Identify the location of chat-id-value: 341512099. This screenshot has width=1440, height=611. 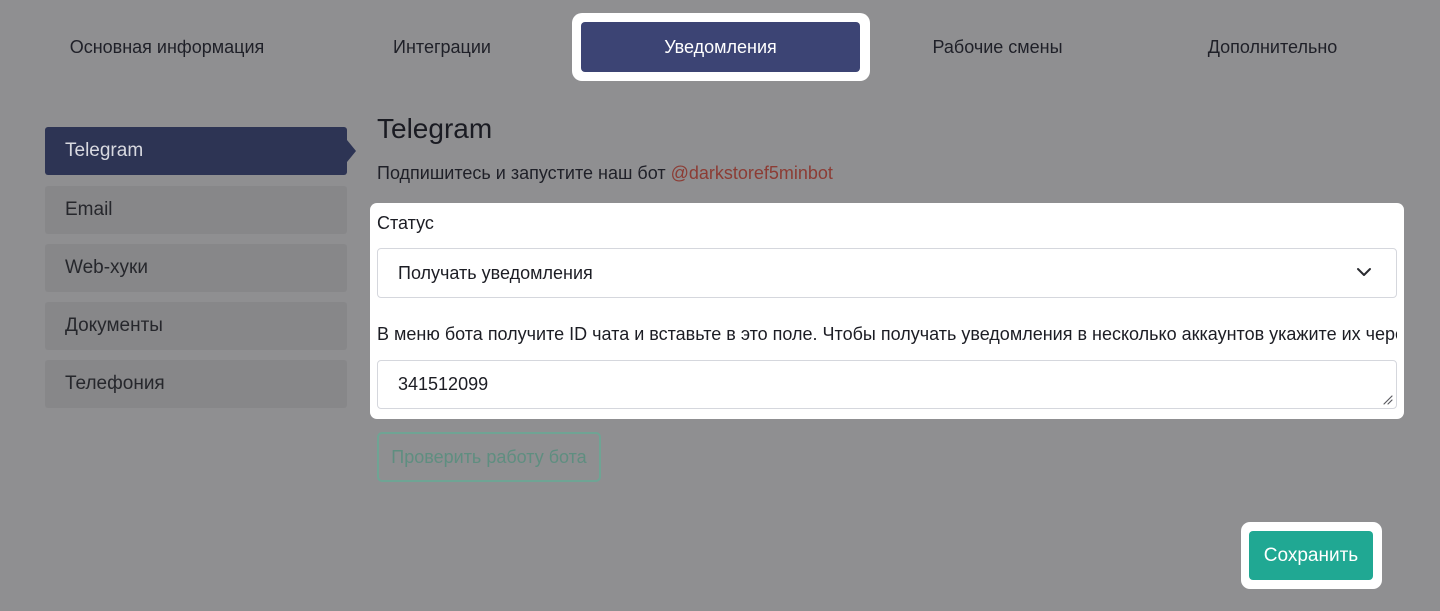
(443, 384).